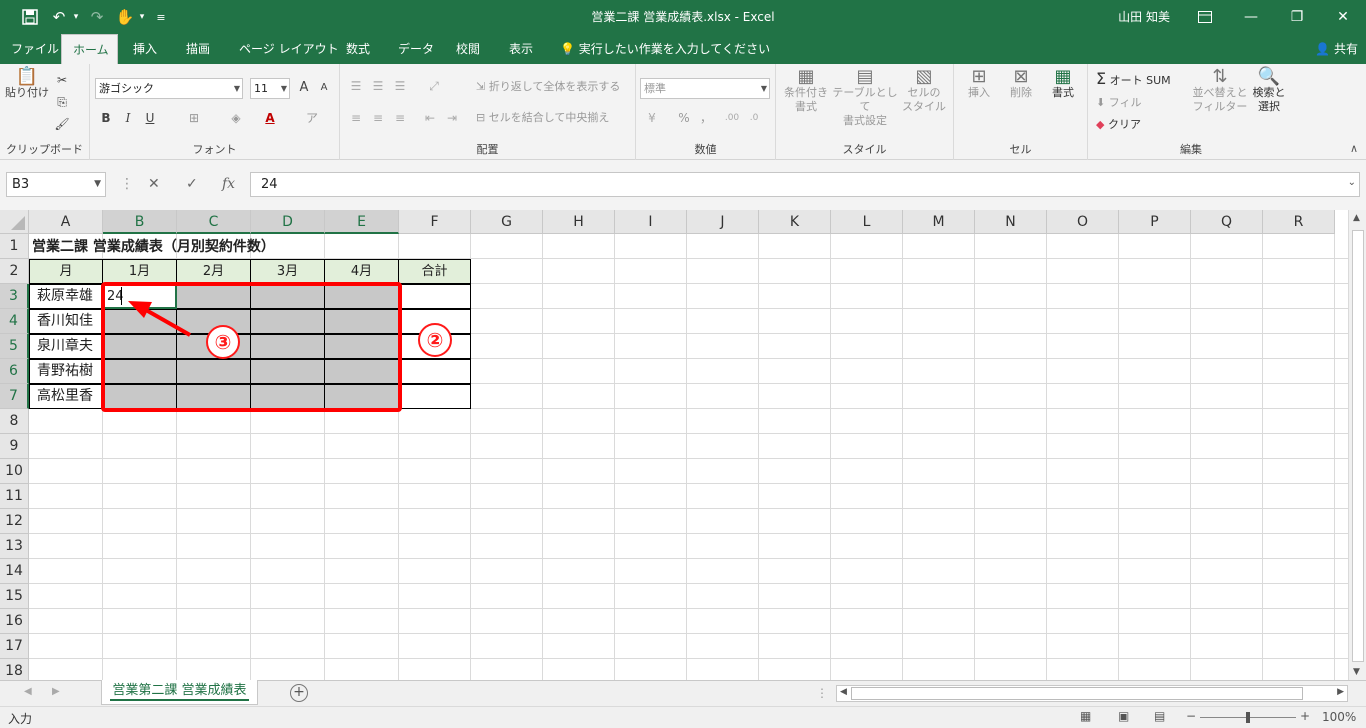 Image resolution: width=1366 pixels, height=728 pixels. What do you see at coordinates (1356, 672) in the screenshot?
I see `scroll-down-icon: ▼` at bounding box center [1356, 672].